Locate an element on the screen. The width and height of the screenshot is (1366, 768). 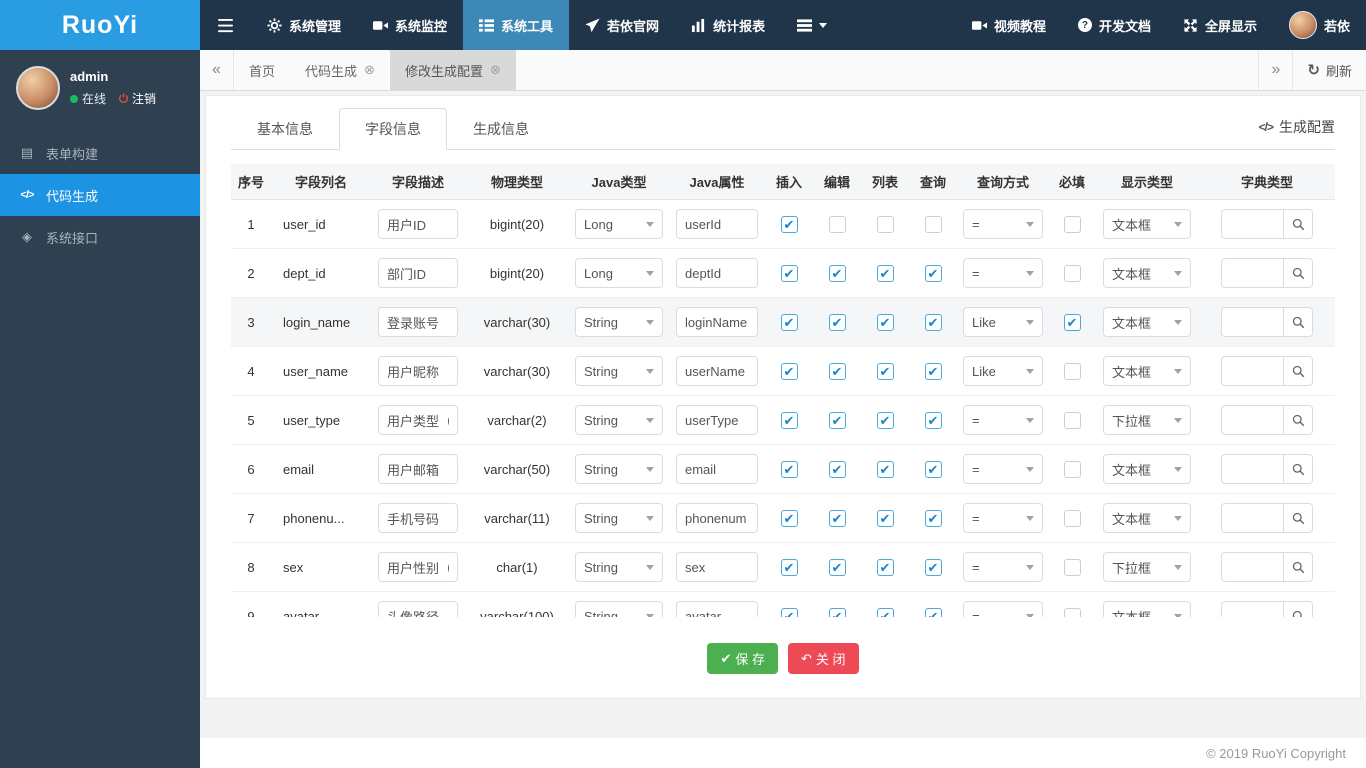
gen-config-link: </> 生成配置 is located at coordinates (1297, 133).